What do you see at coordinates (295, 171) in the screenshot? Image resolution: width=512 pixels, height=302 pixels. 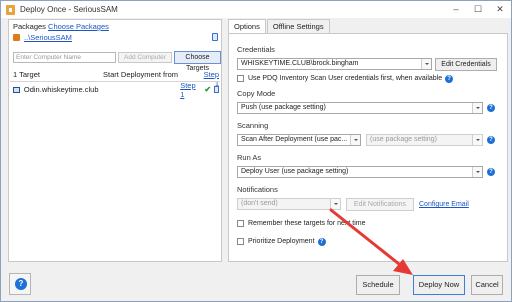 I see `run-as-value: Deploy User (use package setting)` at bounding box center [295, 171].